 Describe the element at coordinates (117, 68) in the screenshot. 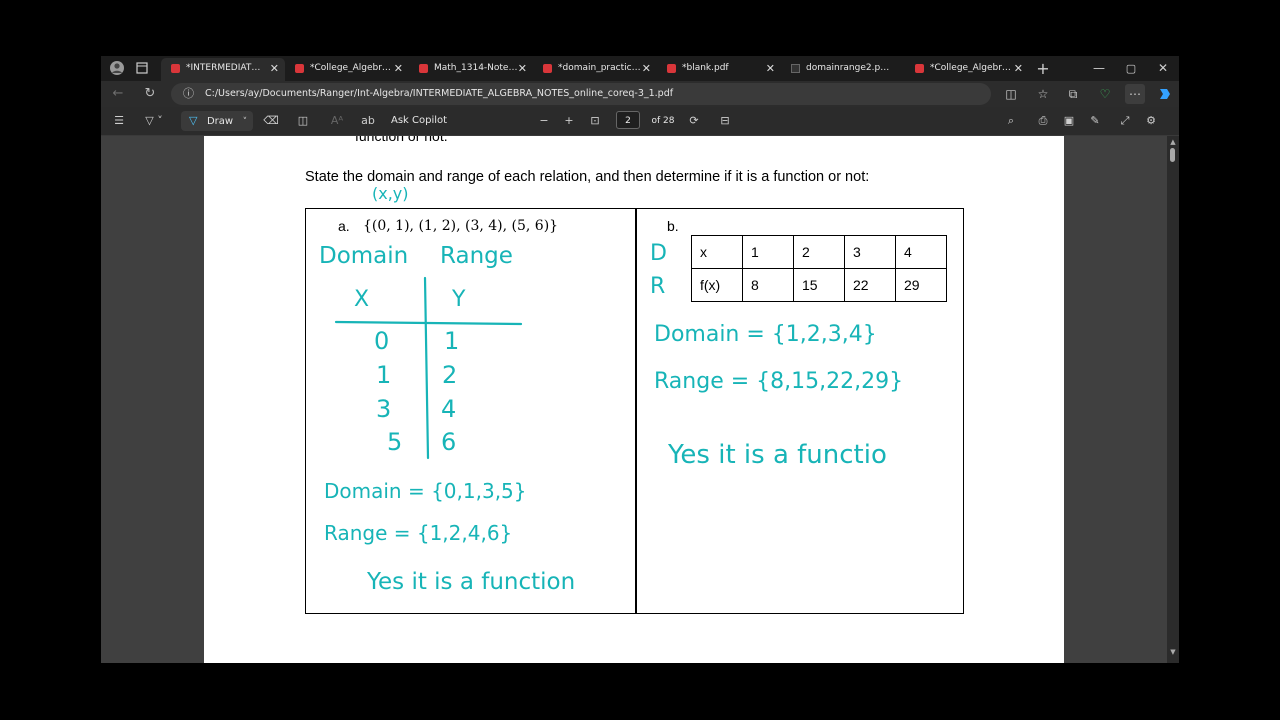

I see `profile-icon` at that location.